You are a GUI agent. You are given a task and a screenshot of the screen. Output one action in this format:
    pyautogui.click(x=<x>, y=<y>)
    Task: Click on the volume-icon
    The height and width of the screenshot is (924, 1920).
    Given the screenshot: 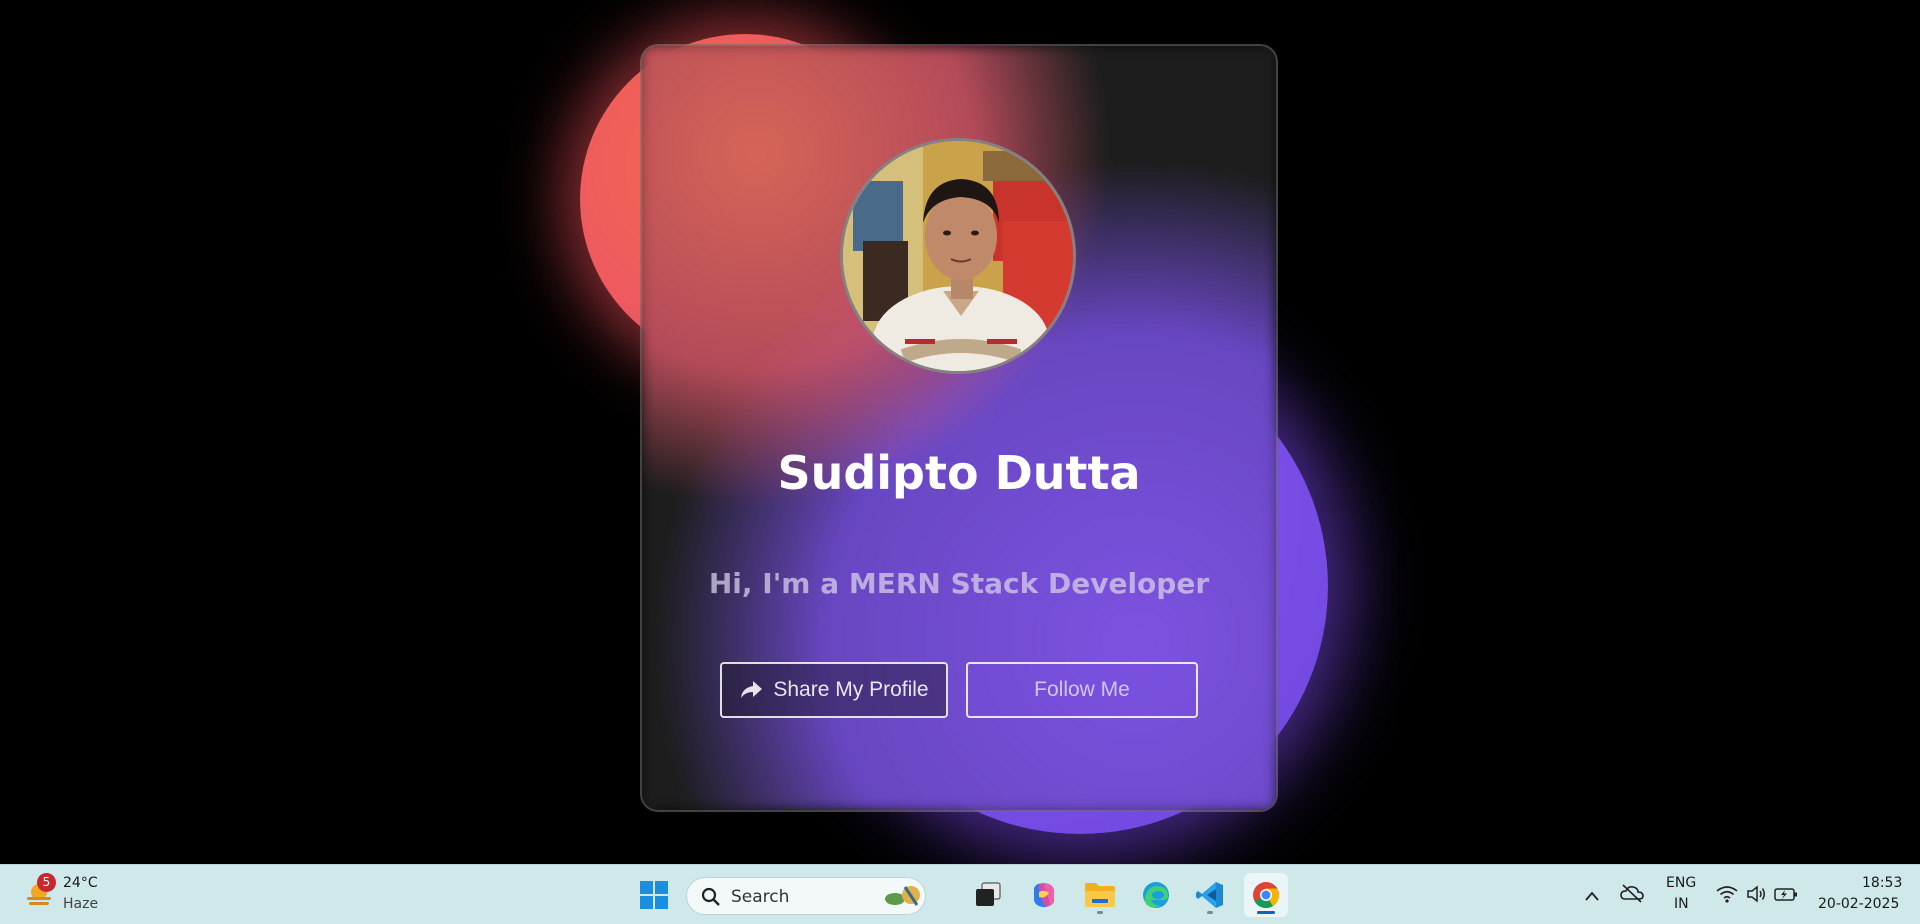 What is the action you would take?
    pyautogui.click(x=1756, y=896)
    